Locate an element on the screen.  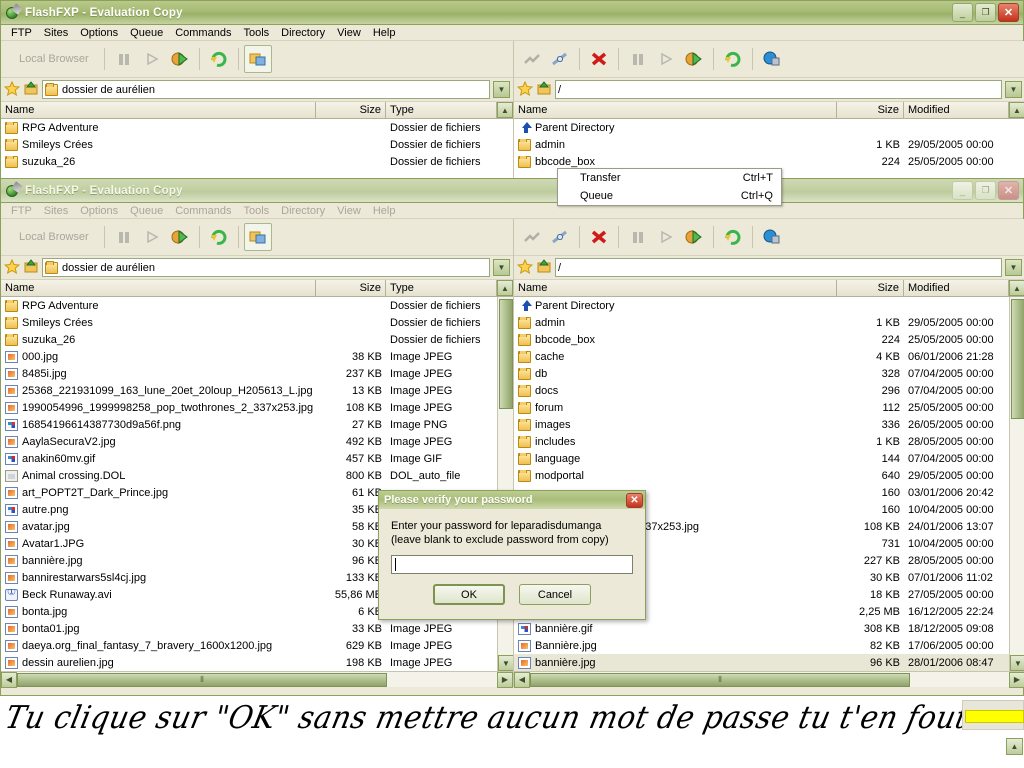
table-row: dessin aurelien.jpg 198 KB Image JPEG is located at coordinates (257, 662).